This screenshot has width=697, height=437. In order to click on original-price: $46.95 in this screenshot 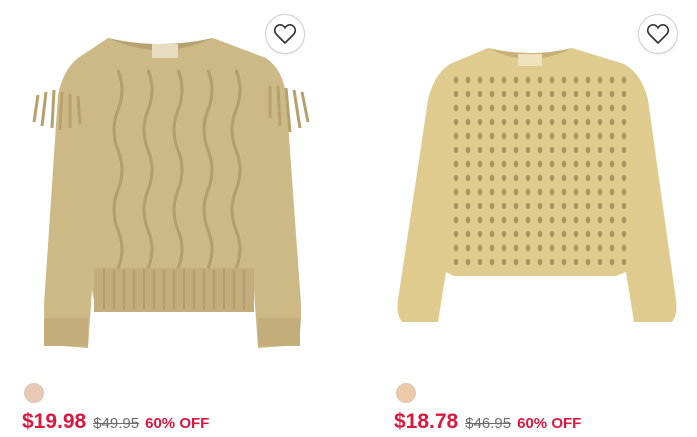, I will do `click(488, 423)`.